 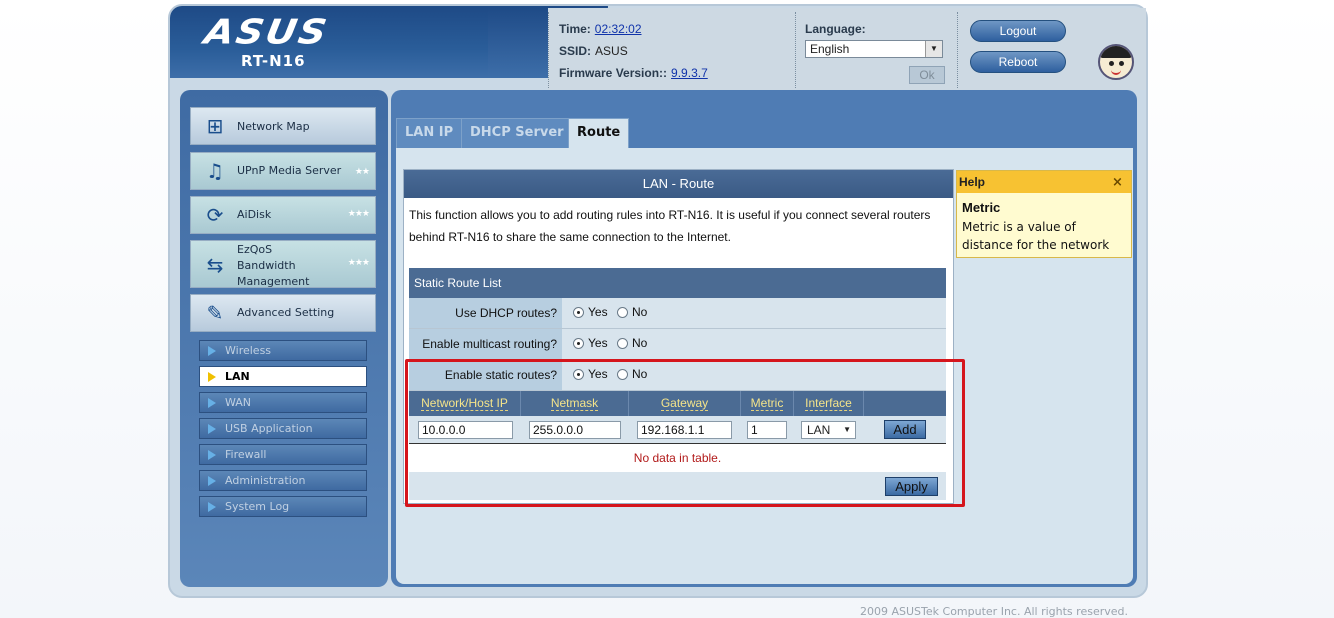 What do you see at coordinates (1018, 31) in the screenshot?
I see `logout-button: Logout` at bounding box center [1018, 31].